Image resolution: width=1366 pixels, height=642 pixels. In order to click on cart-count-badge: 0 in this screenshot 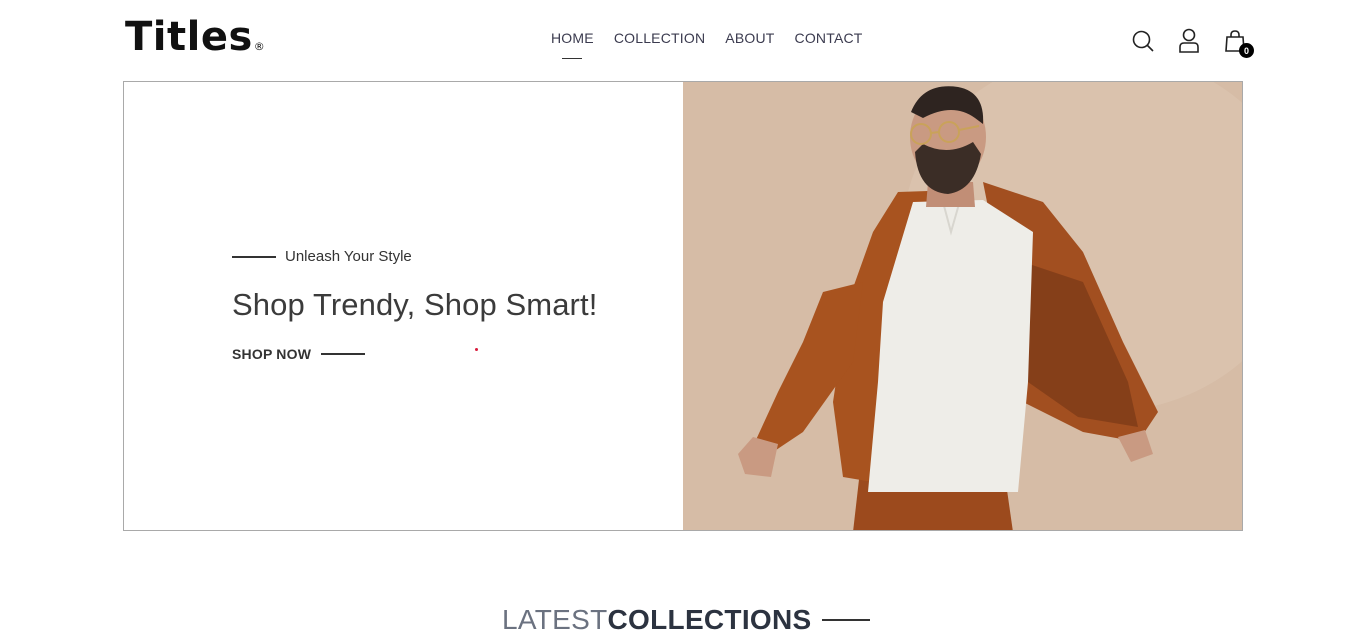, I will do `click(1246, 50)`.